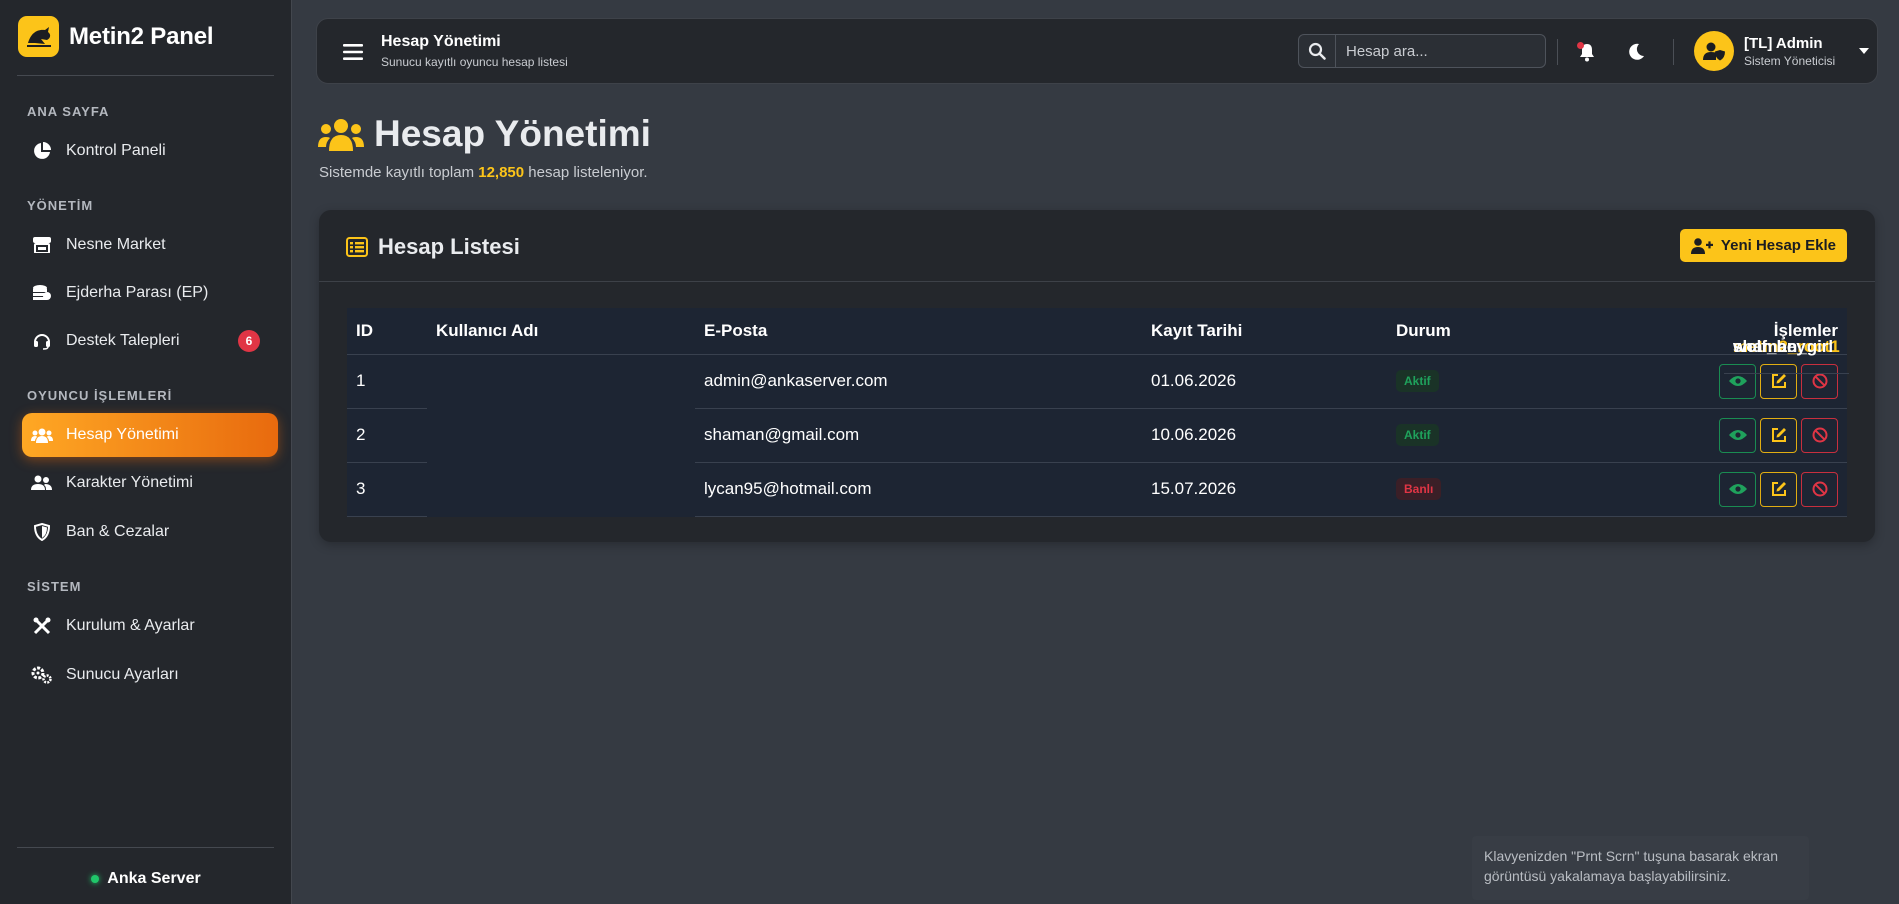 This screenshot has height=904, width=1899. I want to click on sidebar-item-label: Nesne Market, so click(116, 244).